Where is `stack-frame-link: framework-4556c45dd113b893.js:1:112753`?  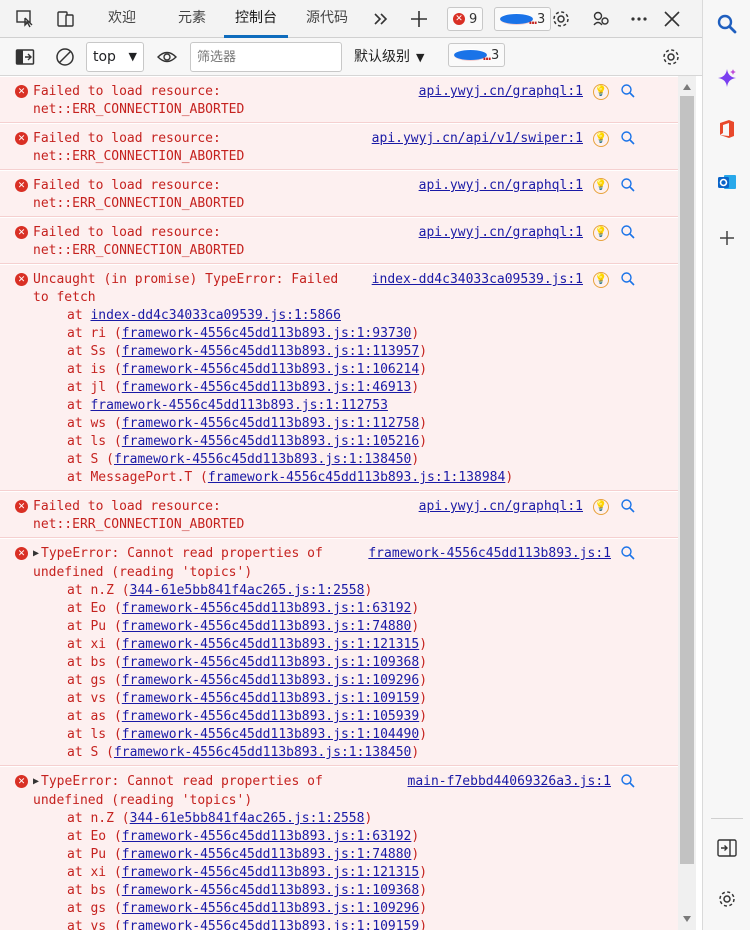
stack-frame-link: framework-4556c45dd113b893.js:1:112753 is located at coordinates (238, 405).